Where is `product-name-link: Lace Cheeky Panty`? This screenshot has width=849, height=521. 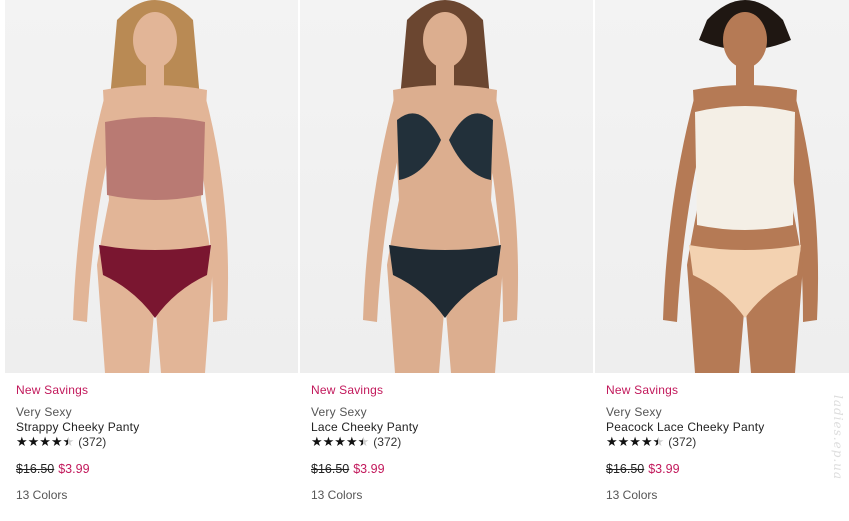
product-name-link: Lace Cheeky Panty is located at coordinates (364, 427).